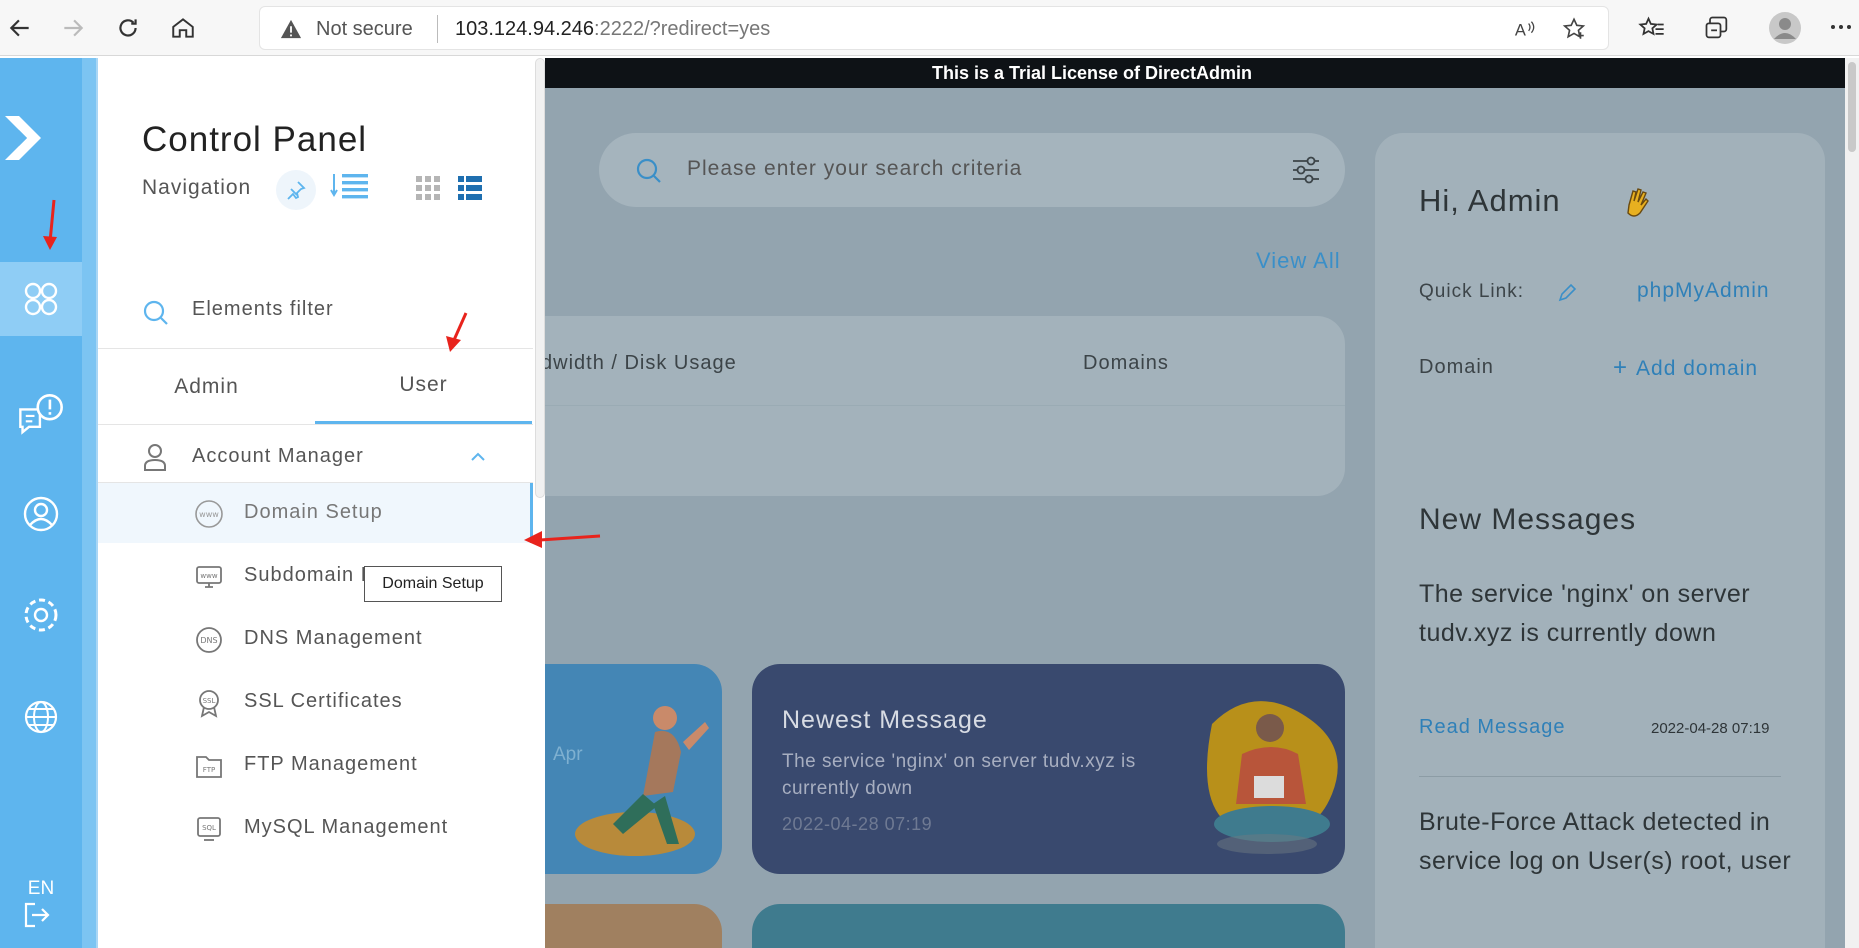 The image size is (1859, 948). I want to click on list-view-icon, so click(350, 188).